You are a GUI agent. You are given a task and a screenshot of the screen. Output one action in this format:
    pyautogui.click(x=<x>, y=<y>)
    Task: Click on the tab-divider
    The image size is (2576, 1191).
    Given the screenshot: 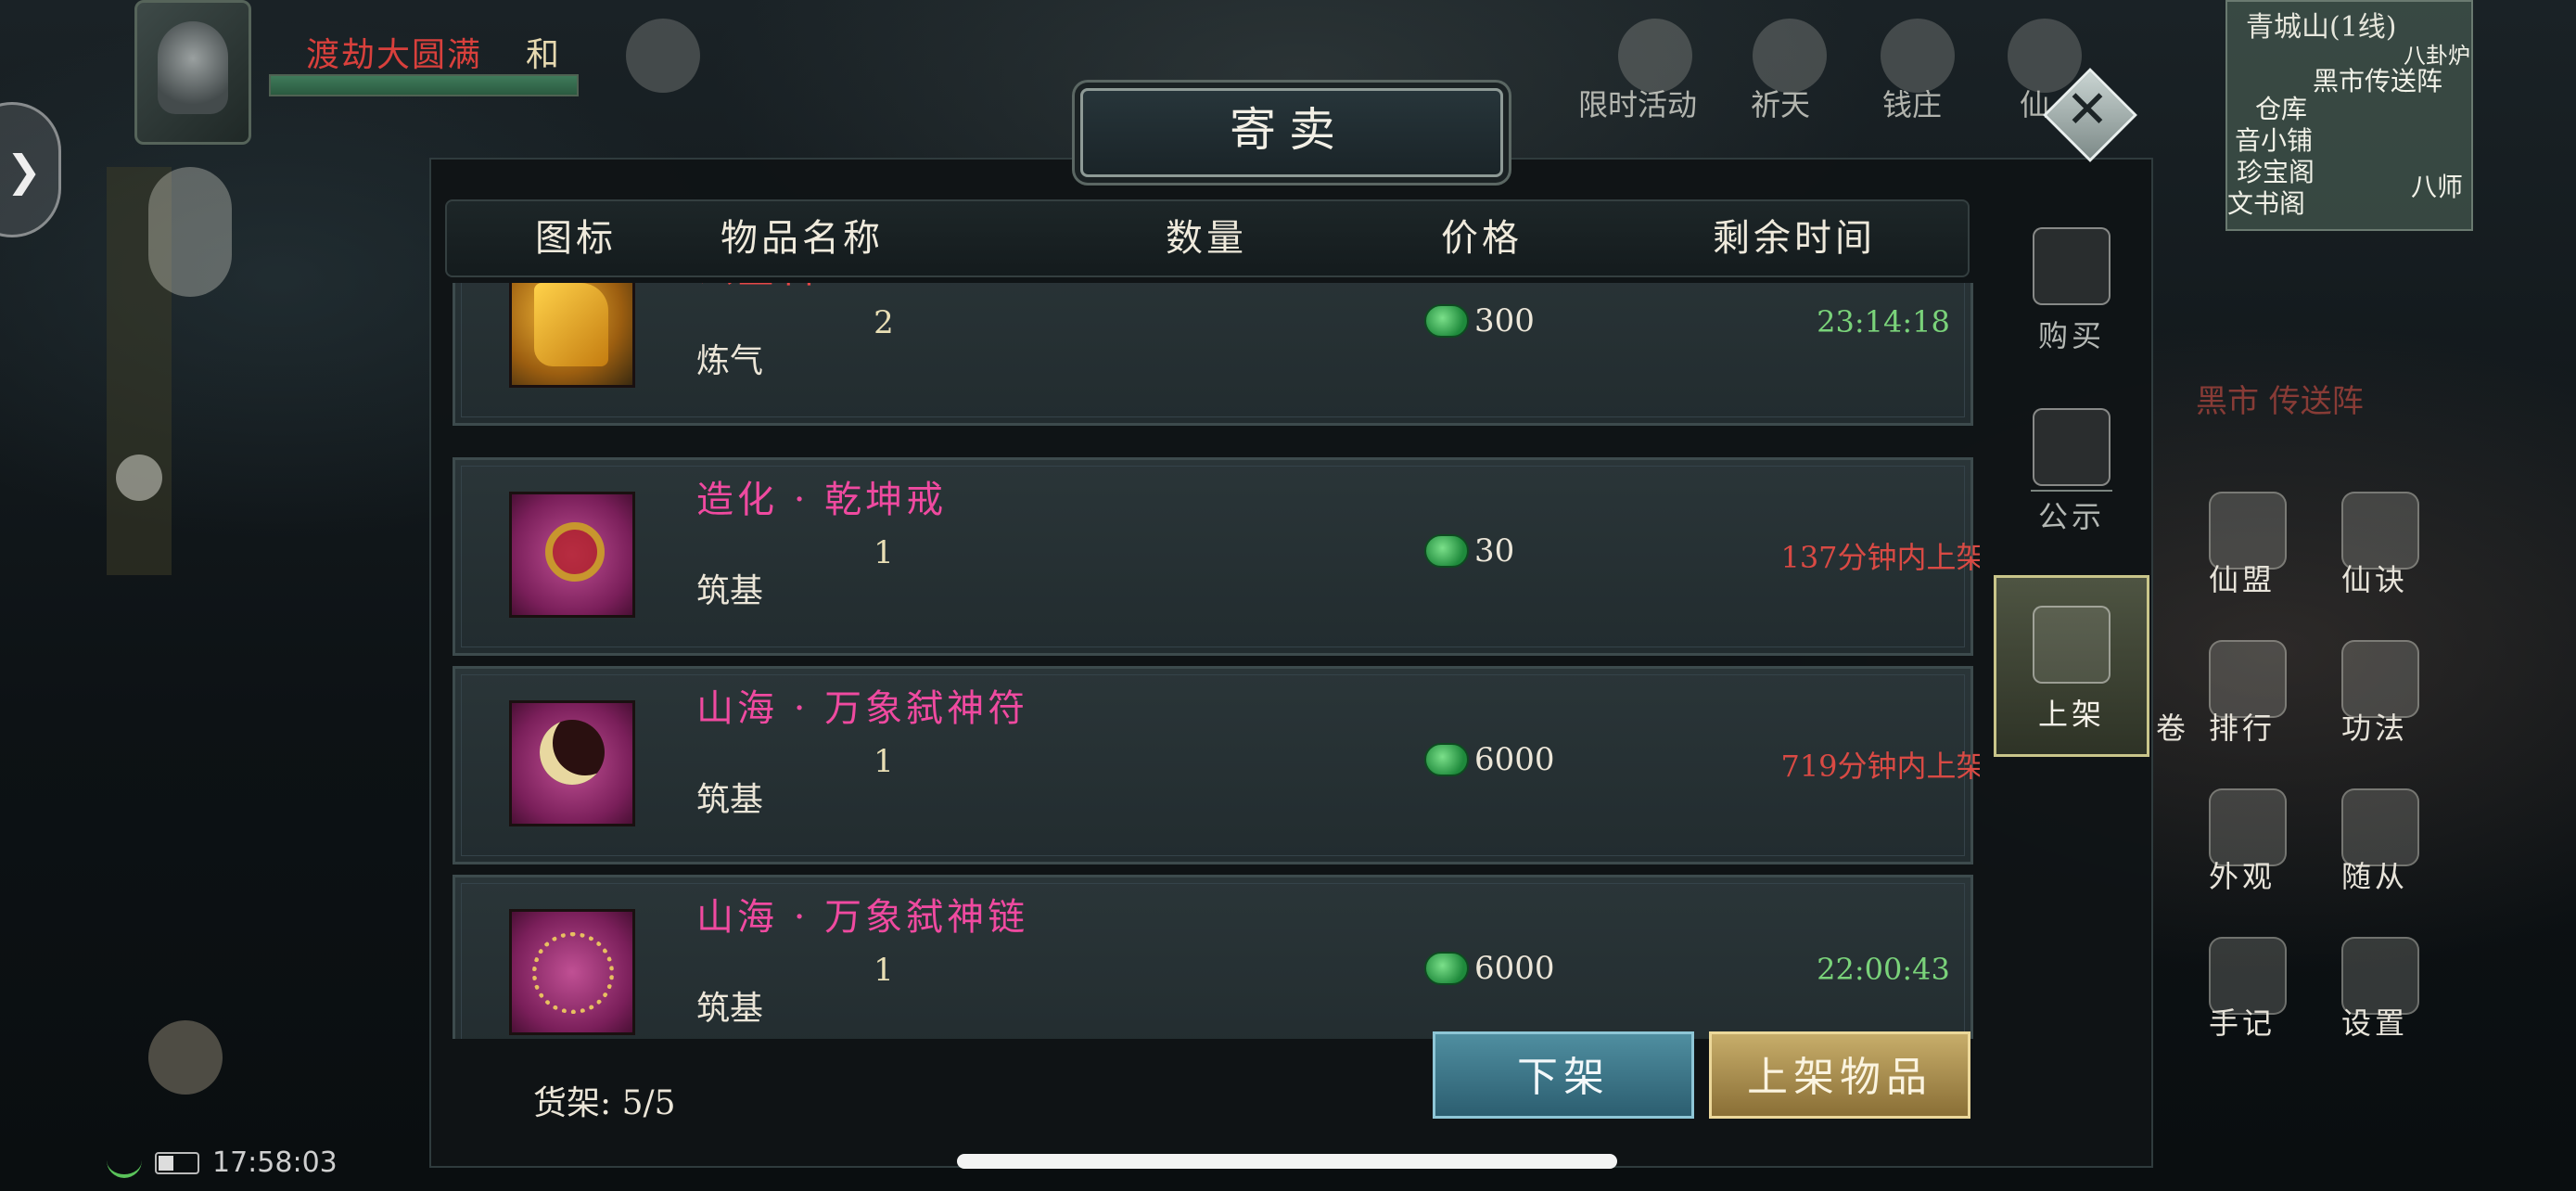 What is the action you would take?
    pyautogui.click(x=2071, y=491)
    